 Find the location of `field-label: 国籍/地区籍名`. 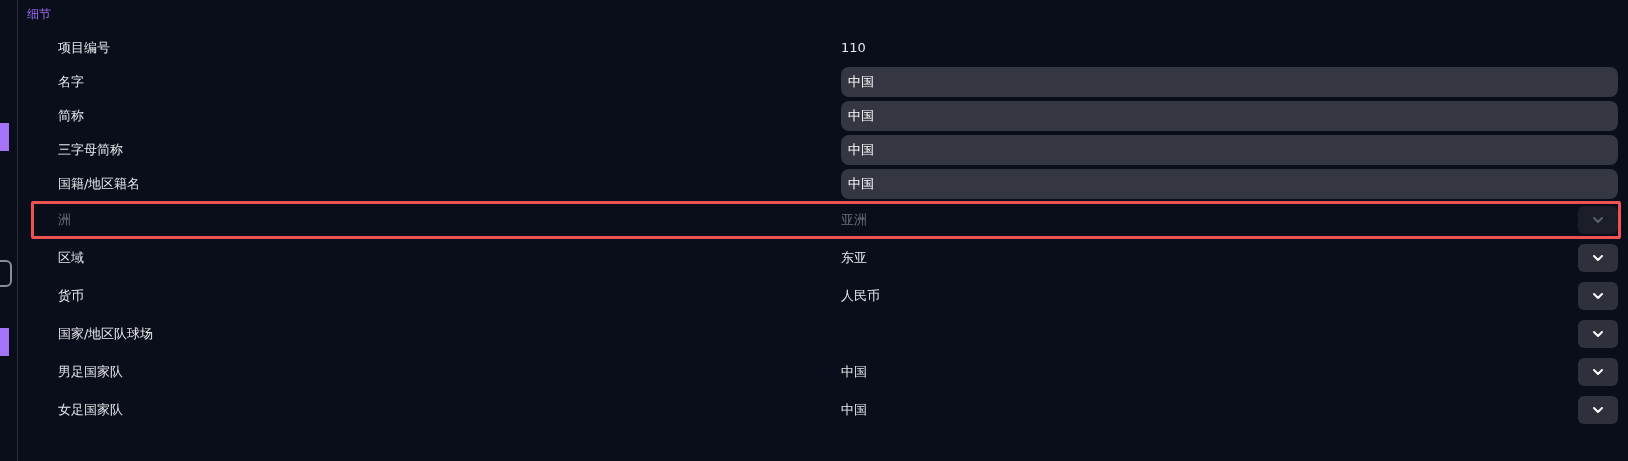

field-label: 国籍/地区籍名 is located at coordinates (100, 184).